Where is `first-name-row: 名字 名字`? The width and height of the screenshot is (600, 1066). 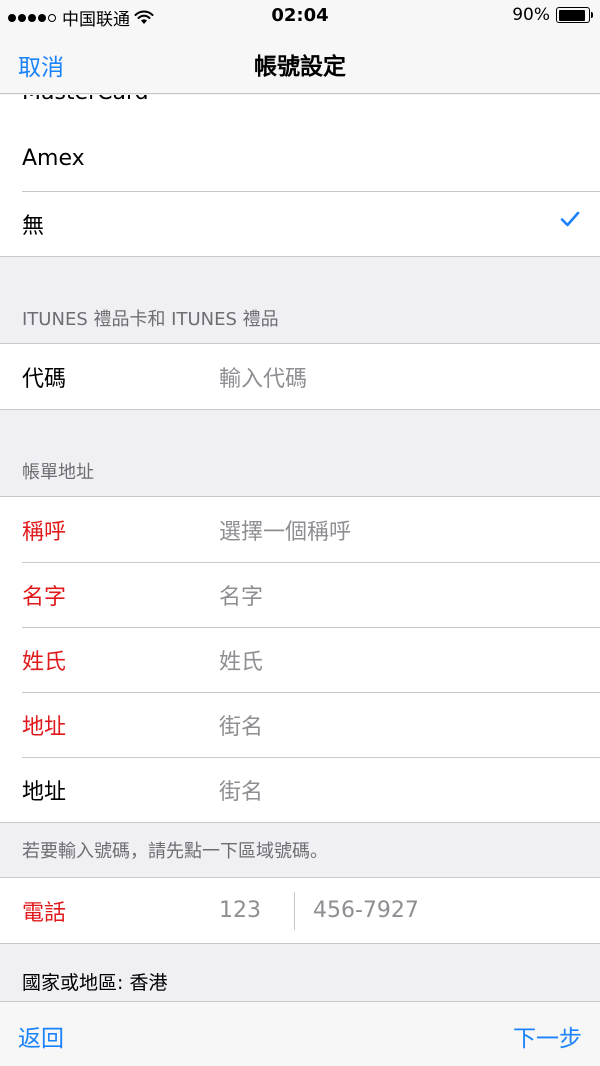 first-name-row: 名字 名字 is located at coordinates (300, 594).